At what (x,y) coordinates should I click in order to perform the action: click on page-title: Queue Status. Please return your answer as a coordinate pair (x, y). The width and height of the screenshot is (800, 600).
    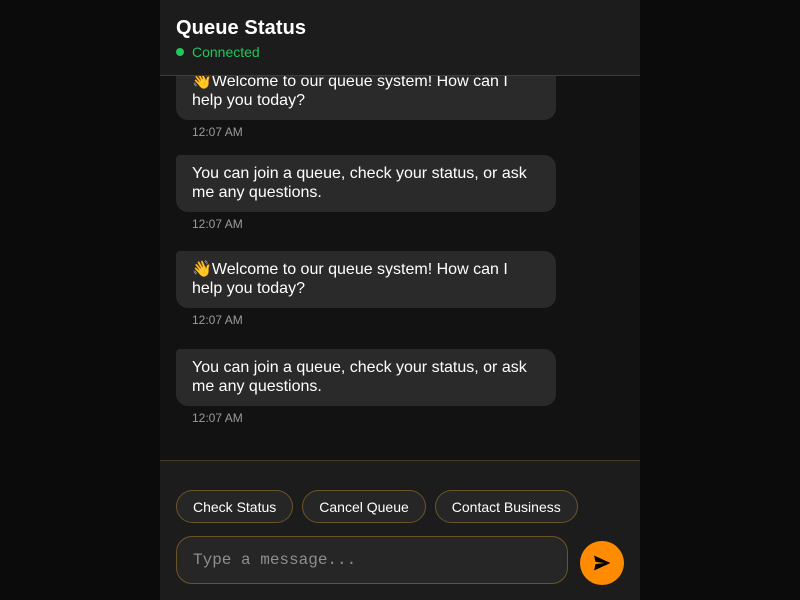
    Looking at the image, I should click on (241, 28).